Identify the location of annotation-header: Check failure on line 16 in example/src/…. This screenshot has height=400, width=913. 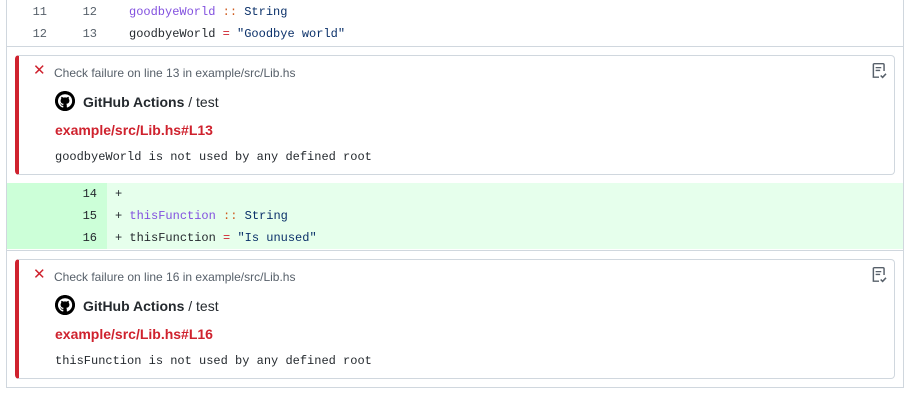
(175, 277).